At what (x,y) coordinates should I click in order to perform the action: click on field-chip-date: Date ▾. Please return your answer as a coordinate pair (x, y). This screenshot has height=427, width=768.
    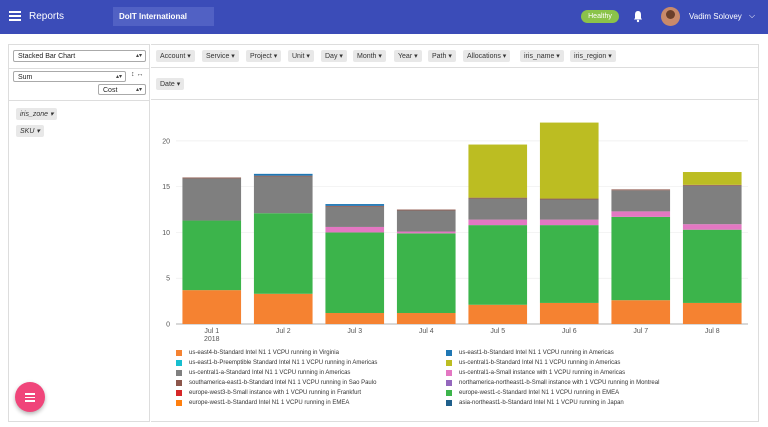
    Looking at the image, I should click on (170, 84).